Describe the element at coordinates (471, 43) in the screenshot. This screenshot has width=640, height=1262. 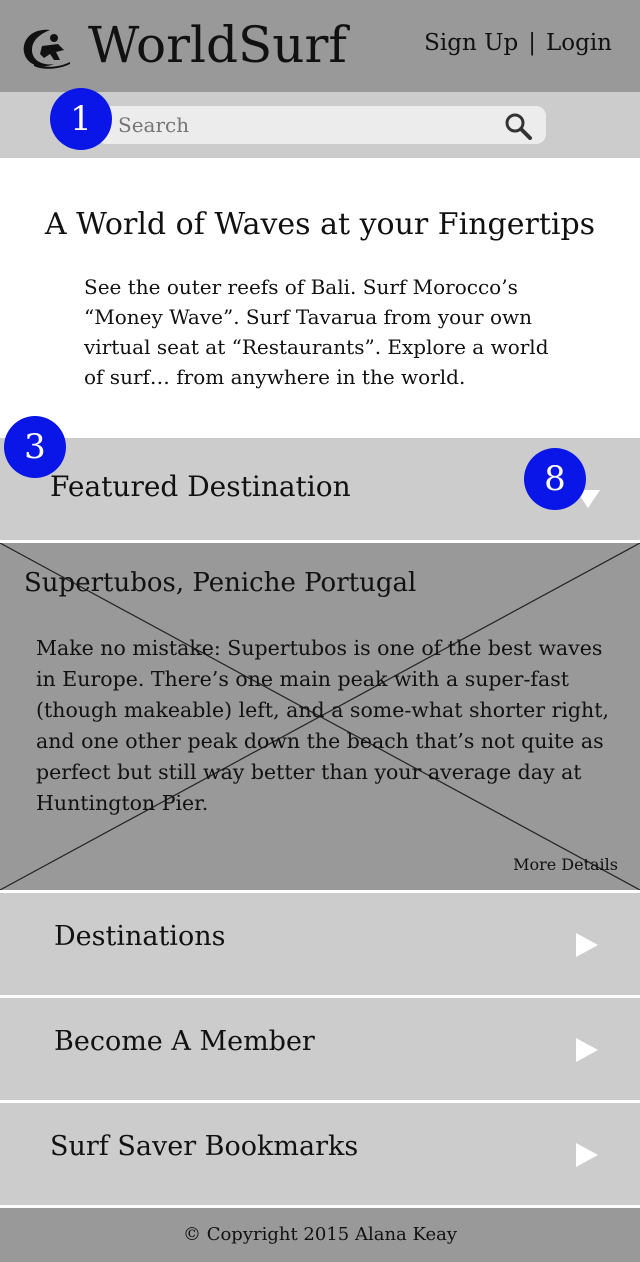
I see `signup-link: Sign Up` at that location.